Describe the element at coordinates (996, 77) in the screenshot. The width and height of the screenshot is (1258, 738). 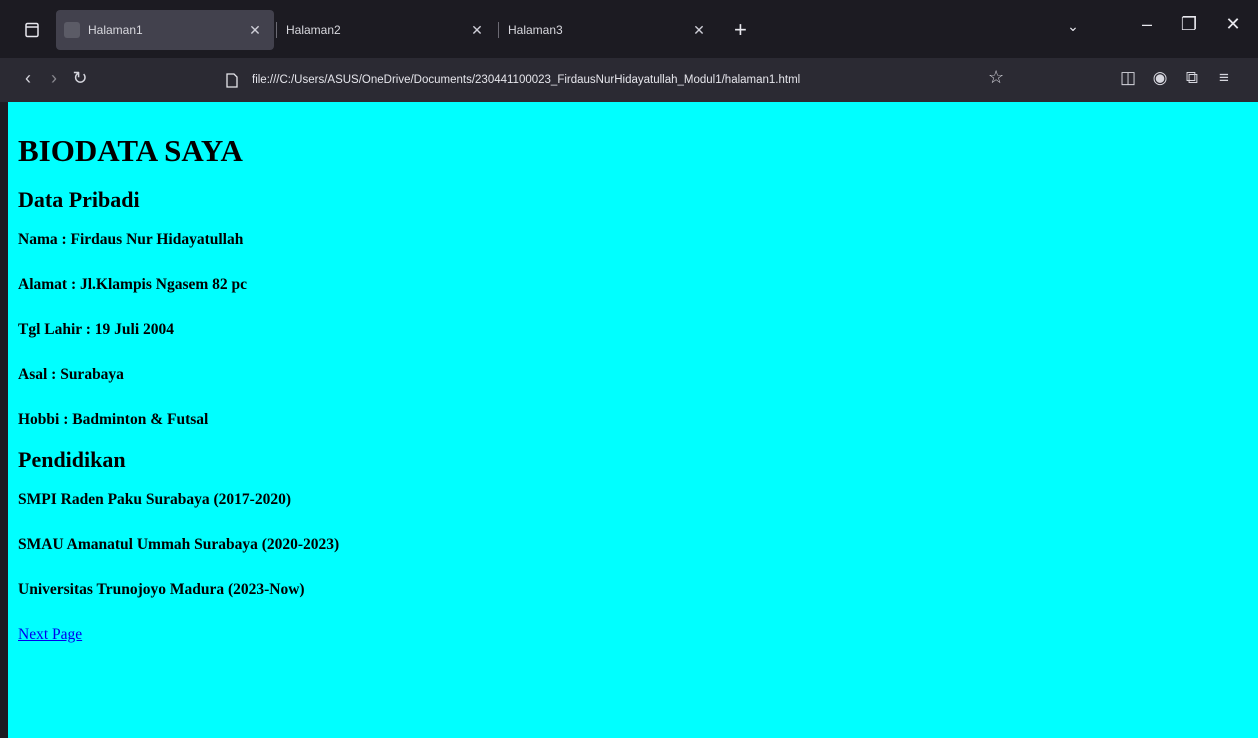
I see `bookmark-star-icon: ☆` at that location.